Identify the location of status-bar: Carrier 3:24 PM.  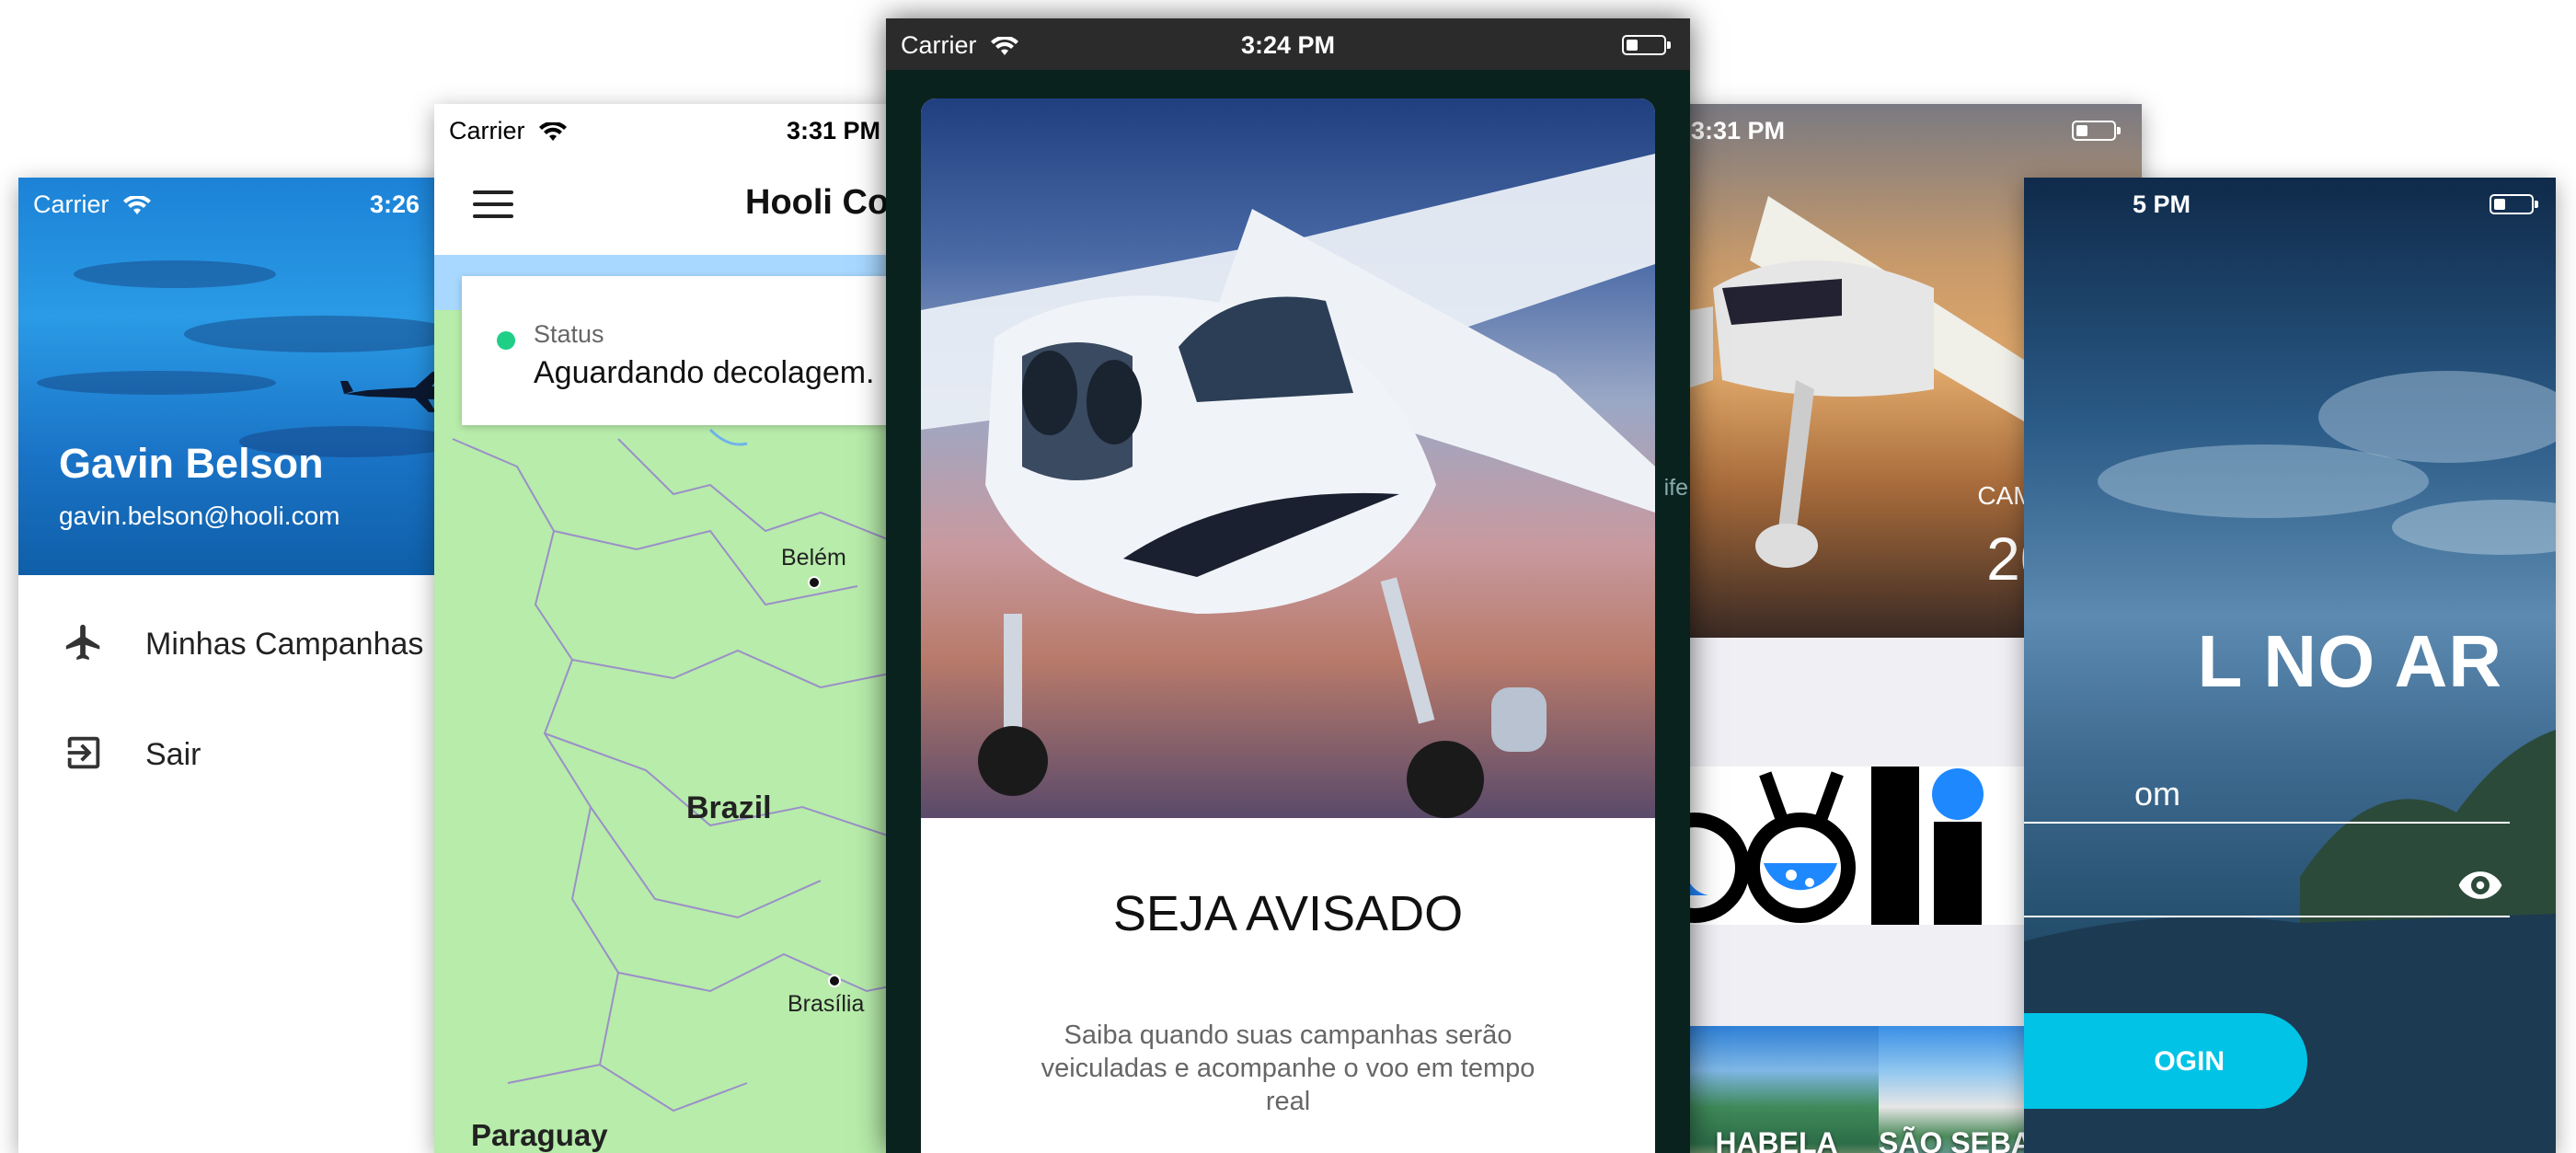
(1288, 44).